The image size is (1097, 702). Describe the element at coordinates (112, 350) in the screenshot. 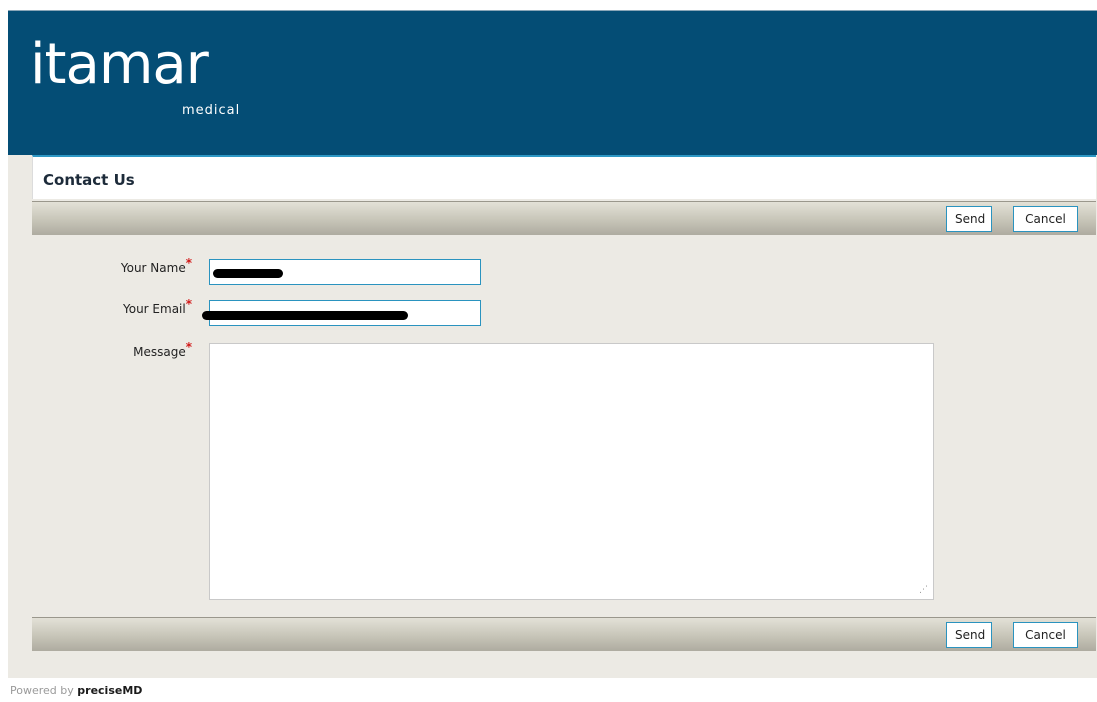

I see `message-label: Message*` at that location.